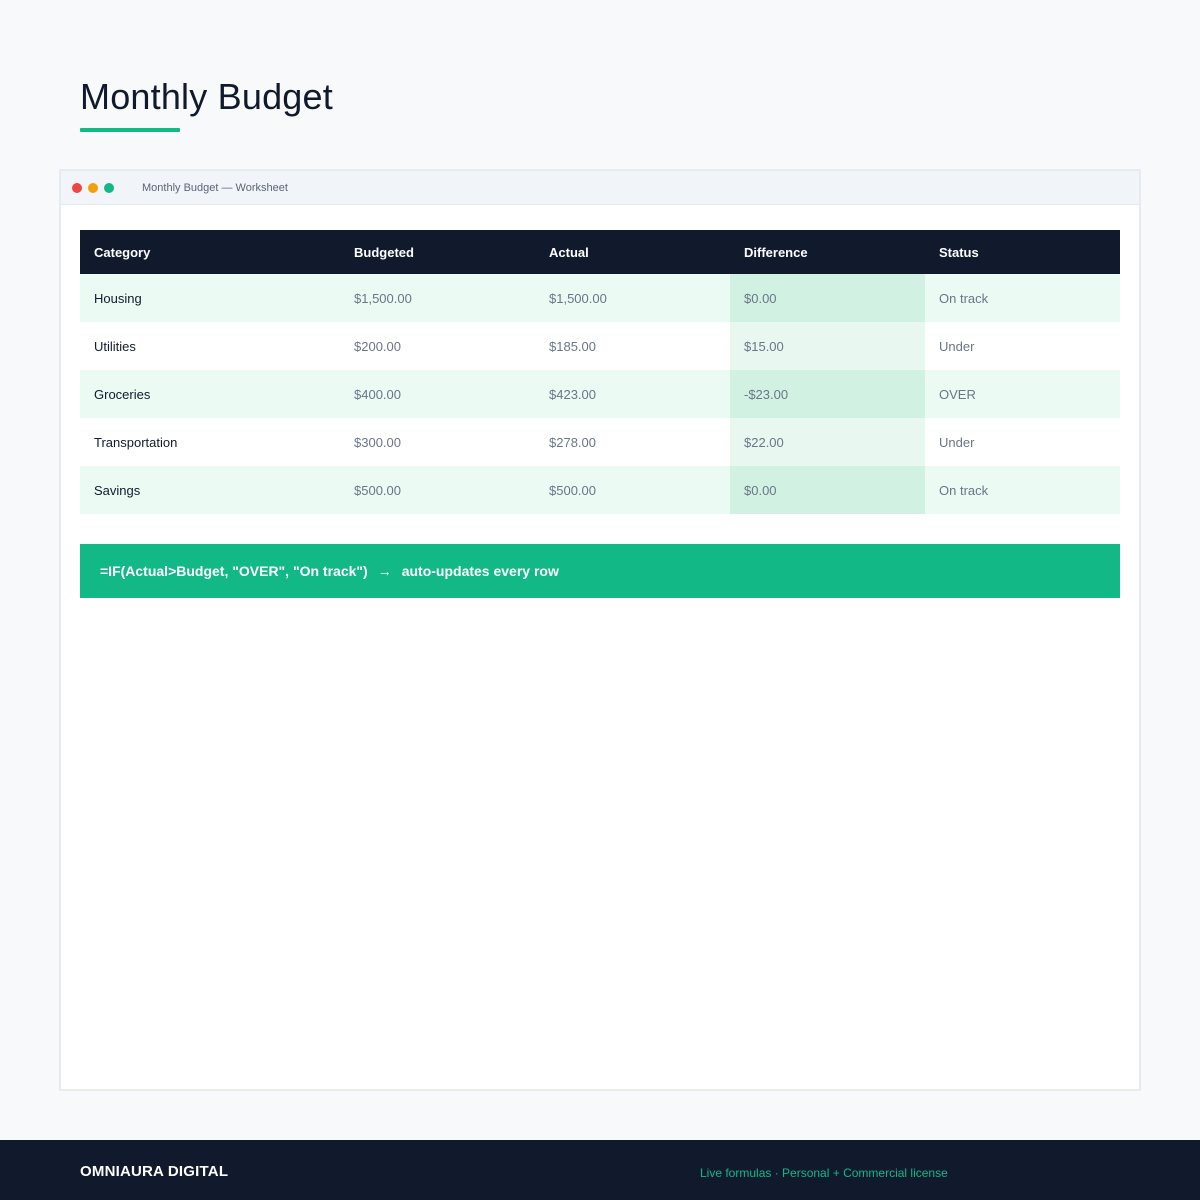 This screenshot has width=1200, height=1200. What do you see at coordinates (827, 346) in the screenshot?
I see `cell-difference: $15.00` at bounding box center [827, 346].